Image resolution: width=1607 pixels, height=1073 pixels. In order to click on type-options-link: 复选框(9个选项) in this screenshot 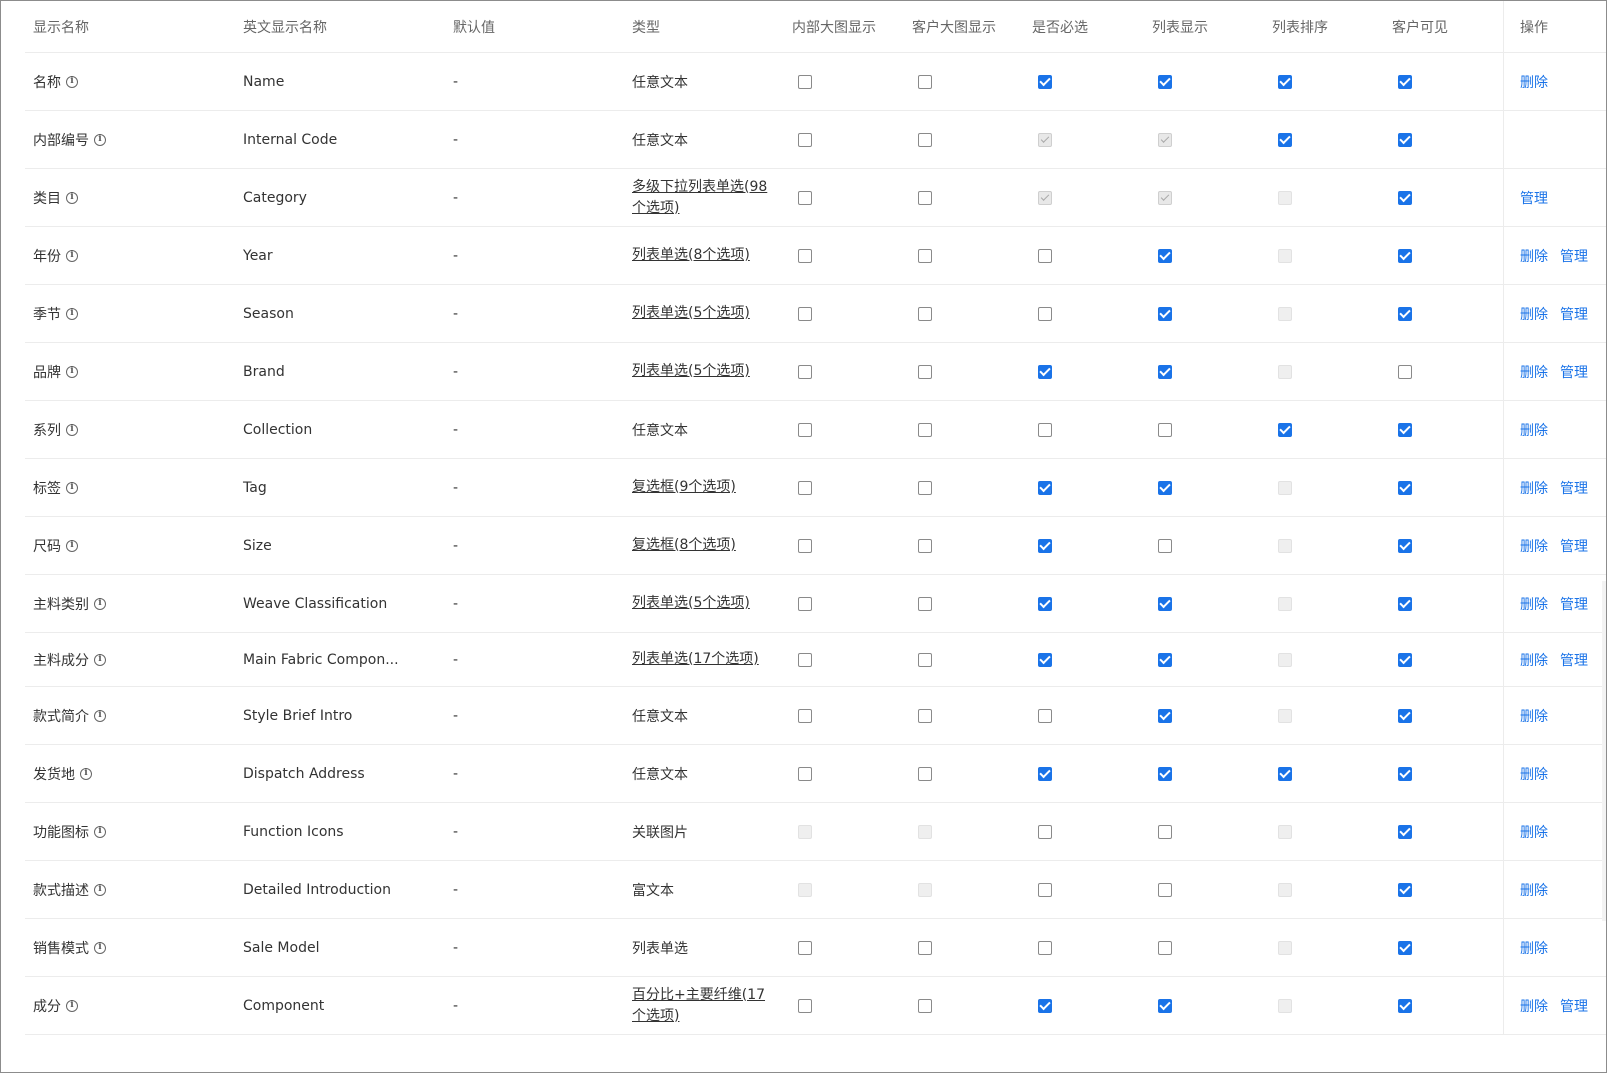, I will do `click(702, 487)`.